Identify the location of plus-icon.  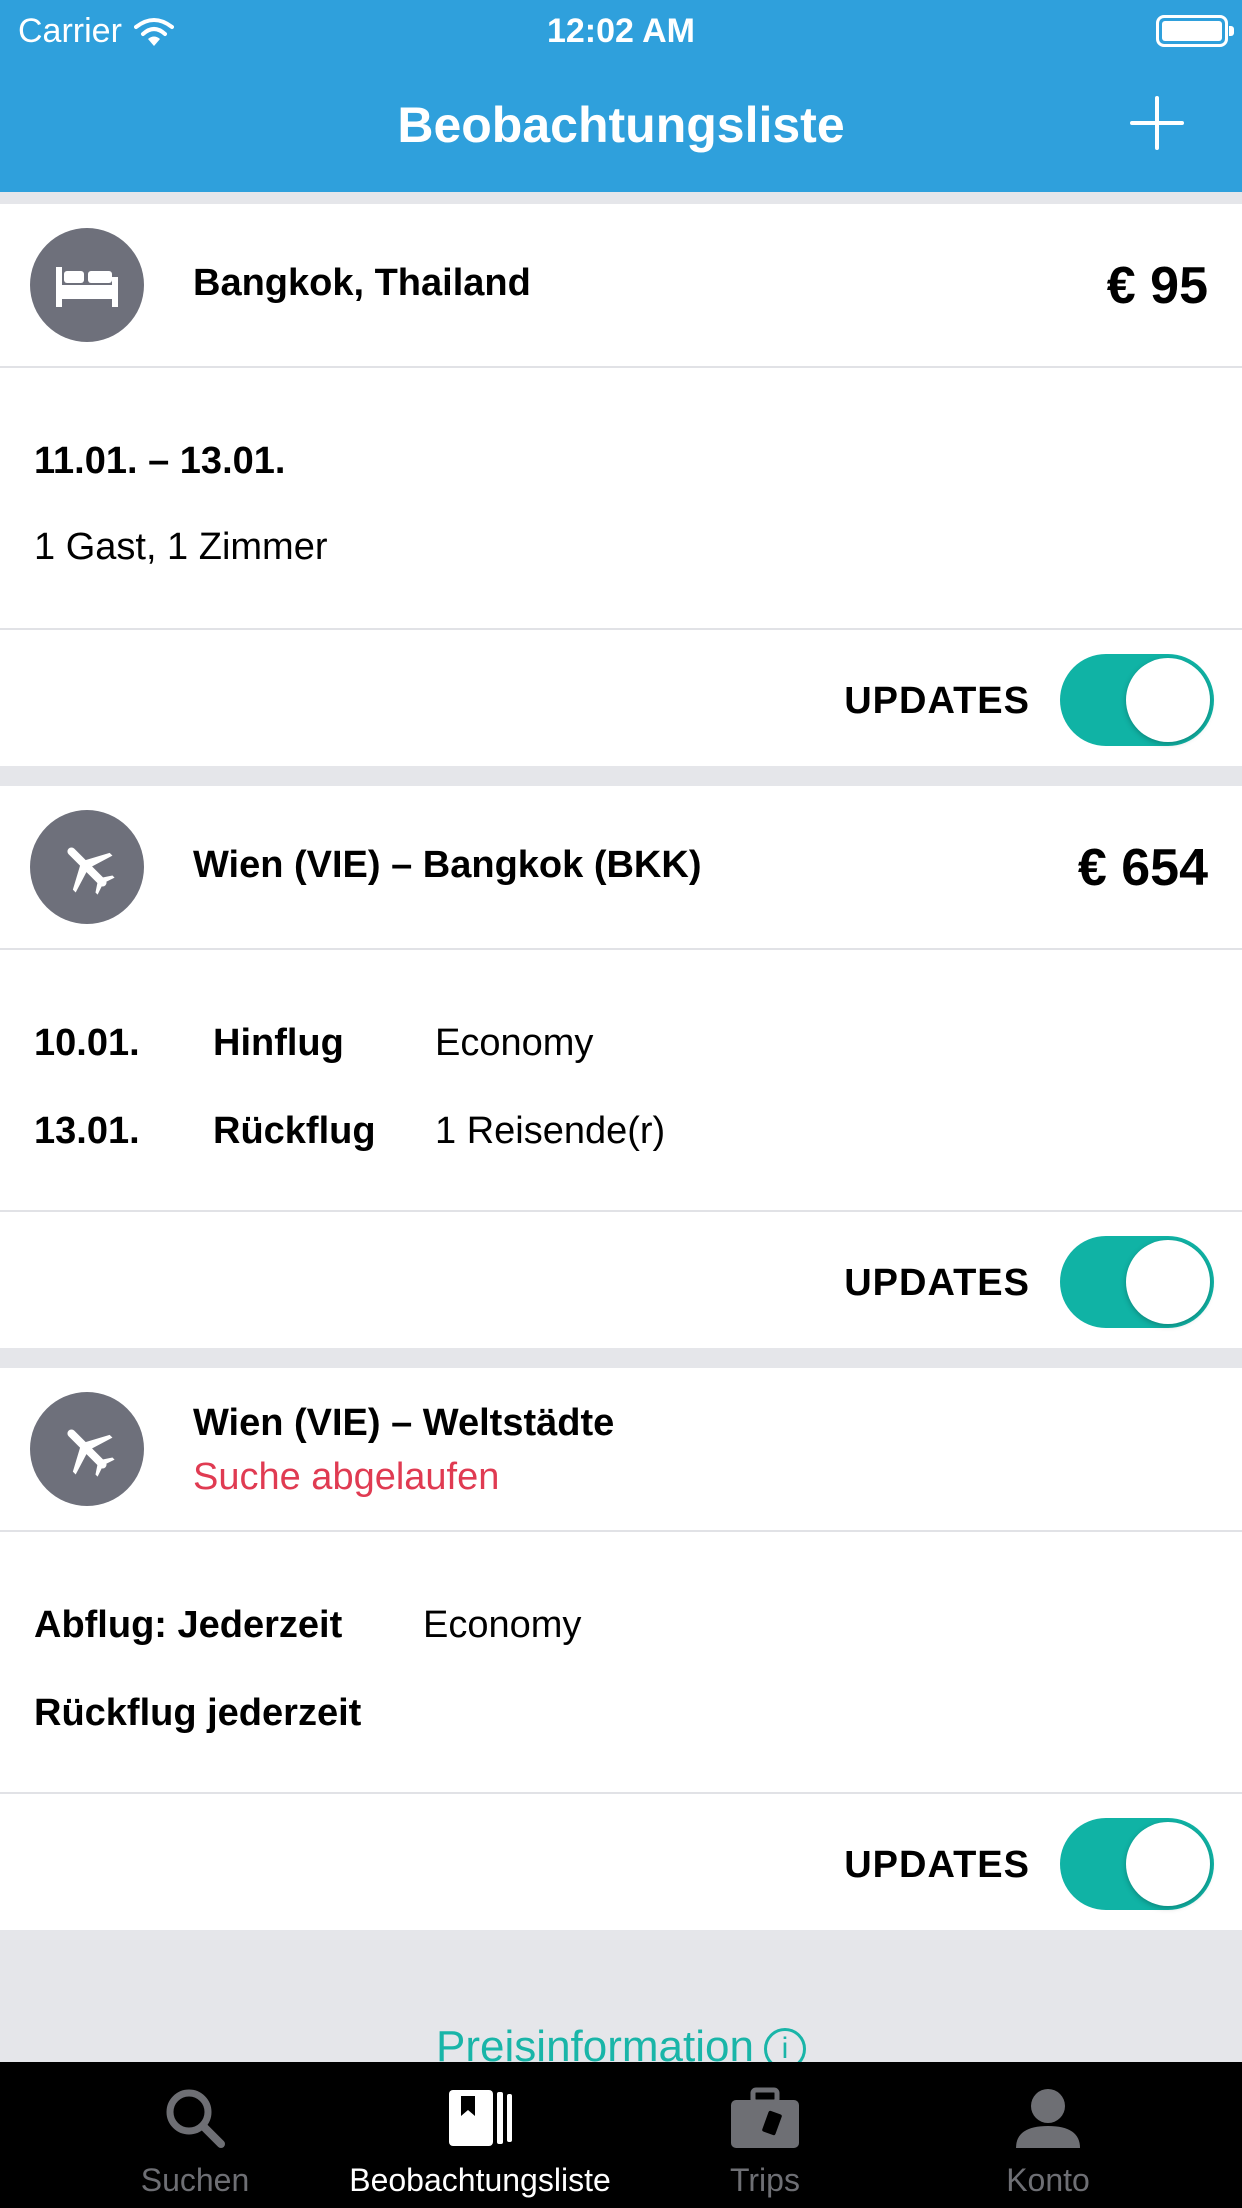
(1157, 123).